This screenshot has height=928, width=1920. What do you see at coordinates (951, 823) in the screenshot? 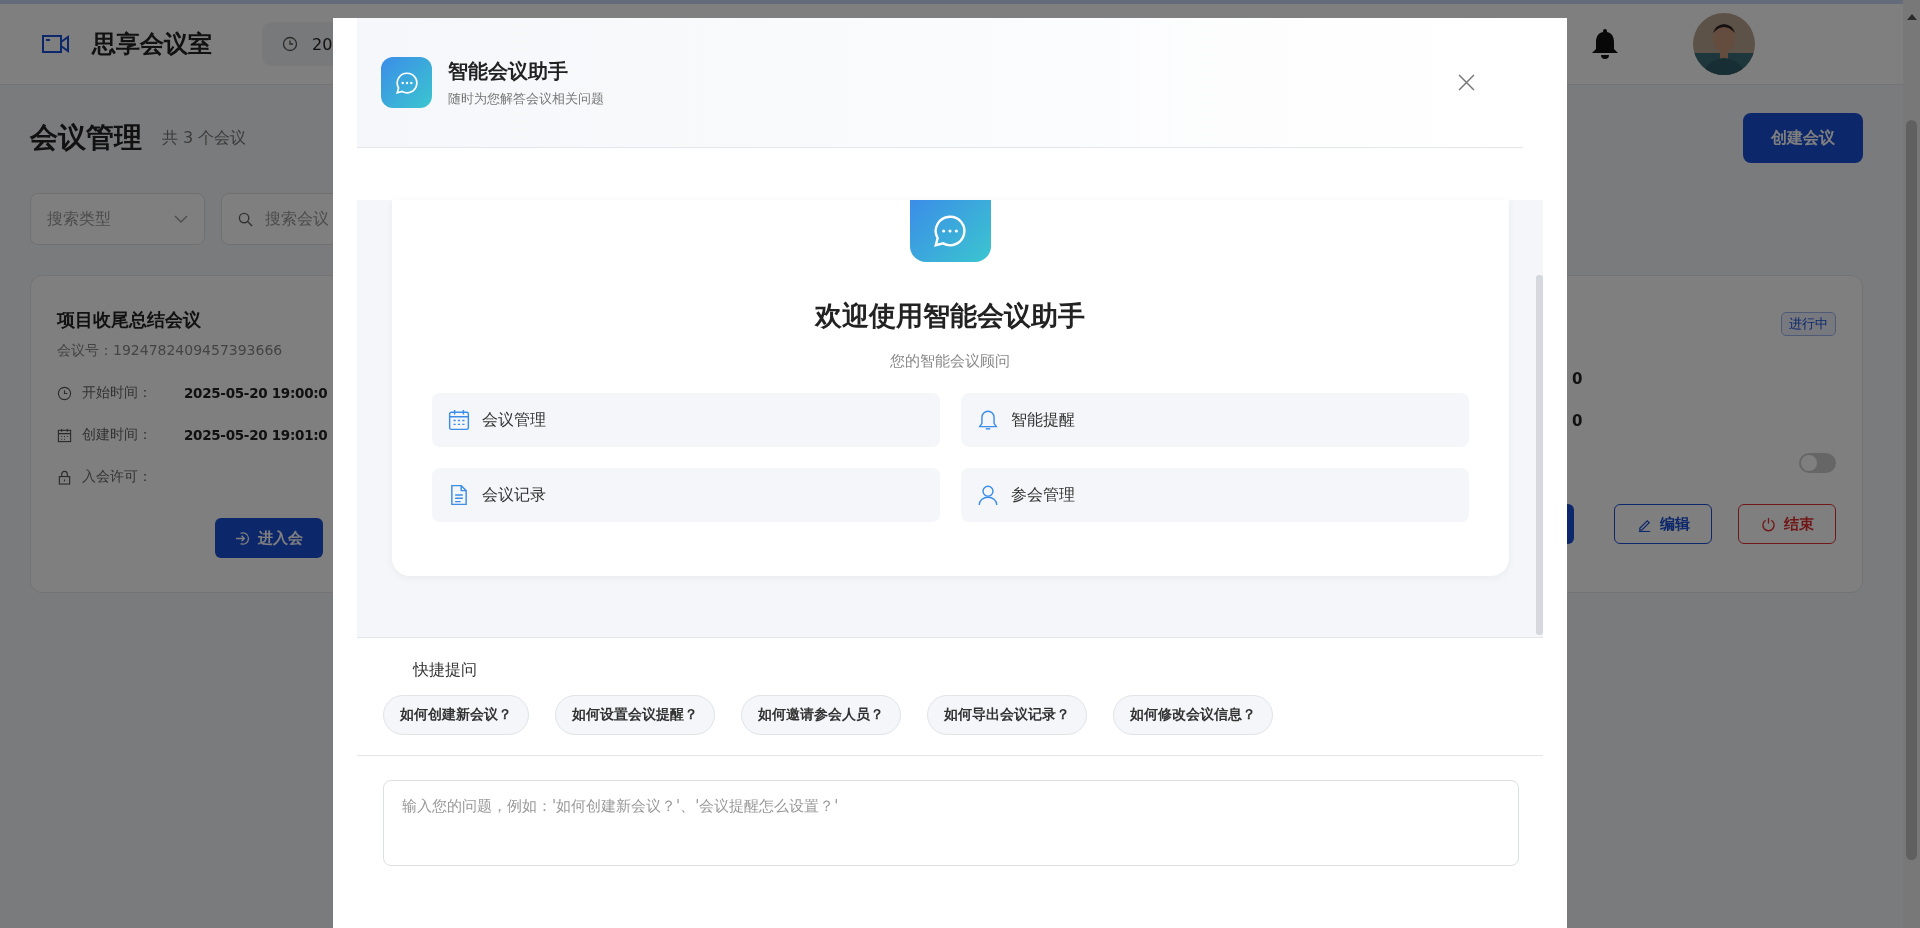
I see `question-input: 输入您的问题，例如：'如何创建新会议？'、'会议提醒怎么设置？'` at bounding box center [951, 823].